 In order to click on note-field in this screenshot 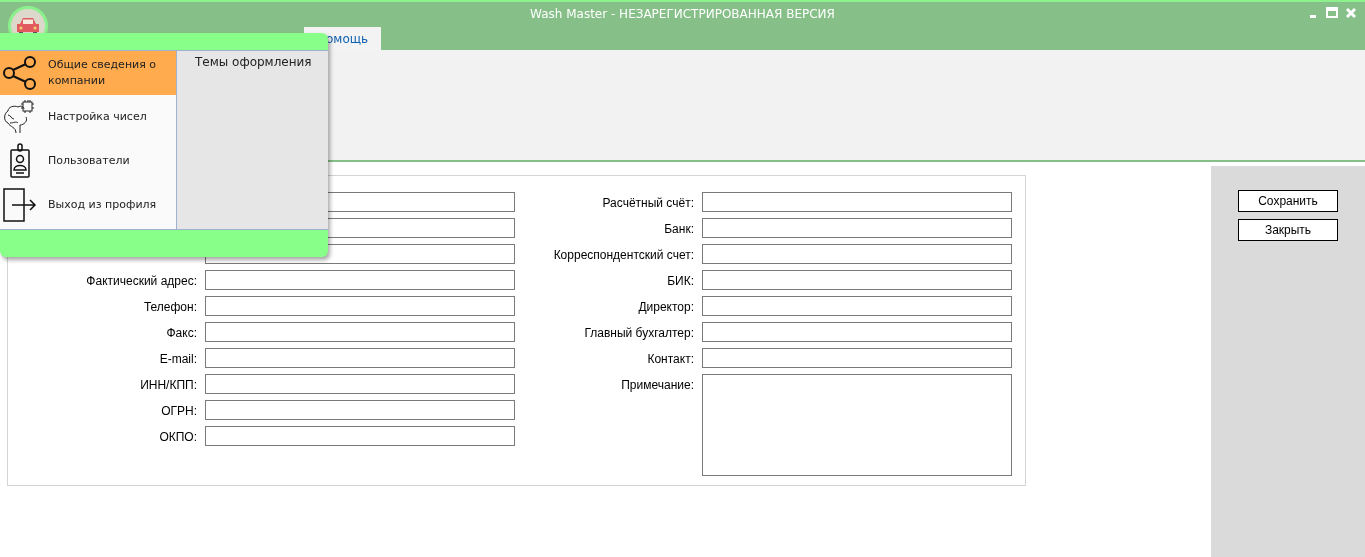, I will do `click(857, 425)`.